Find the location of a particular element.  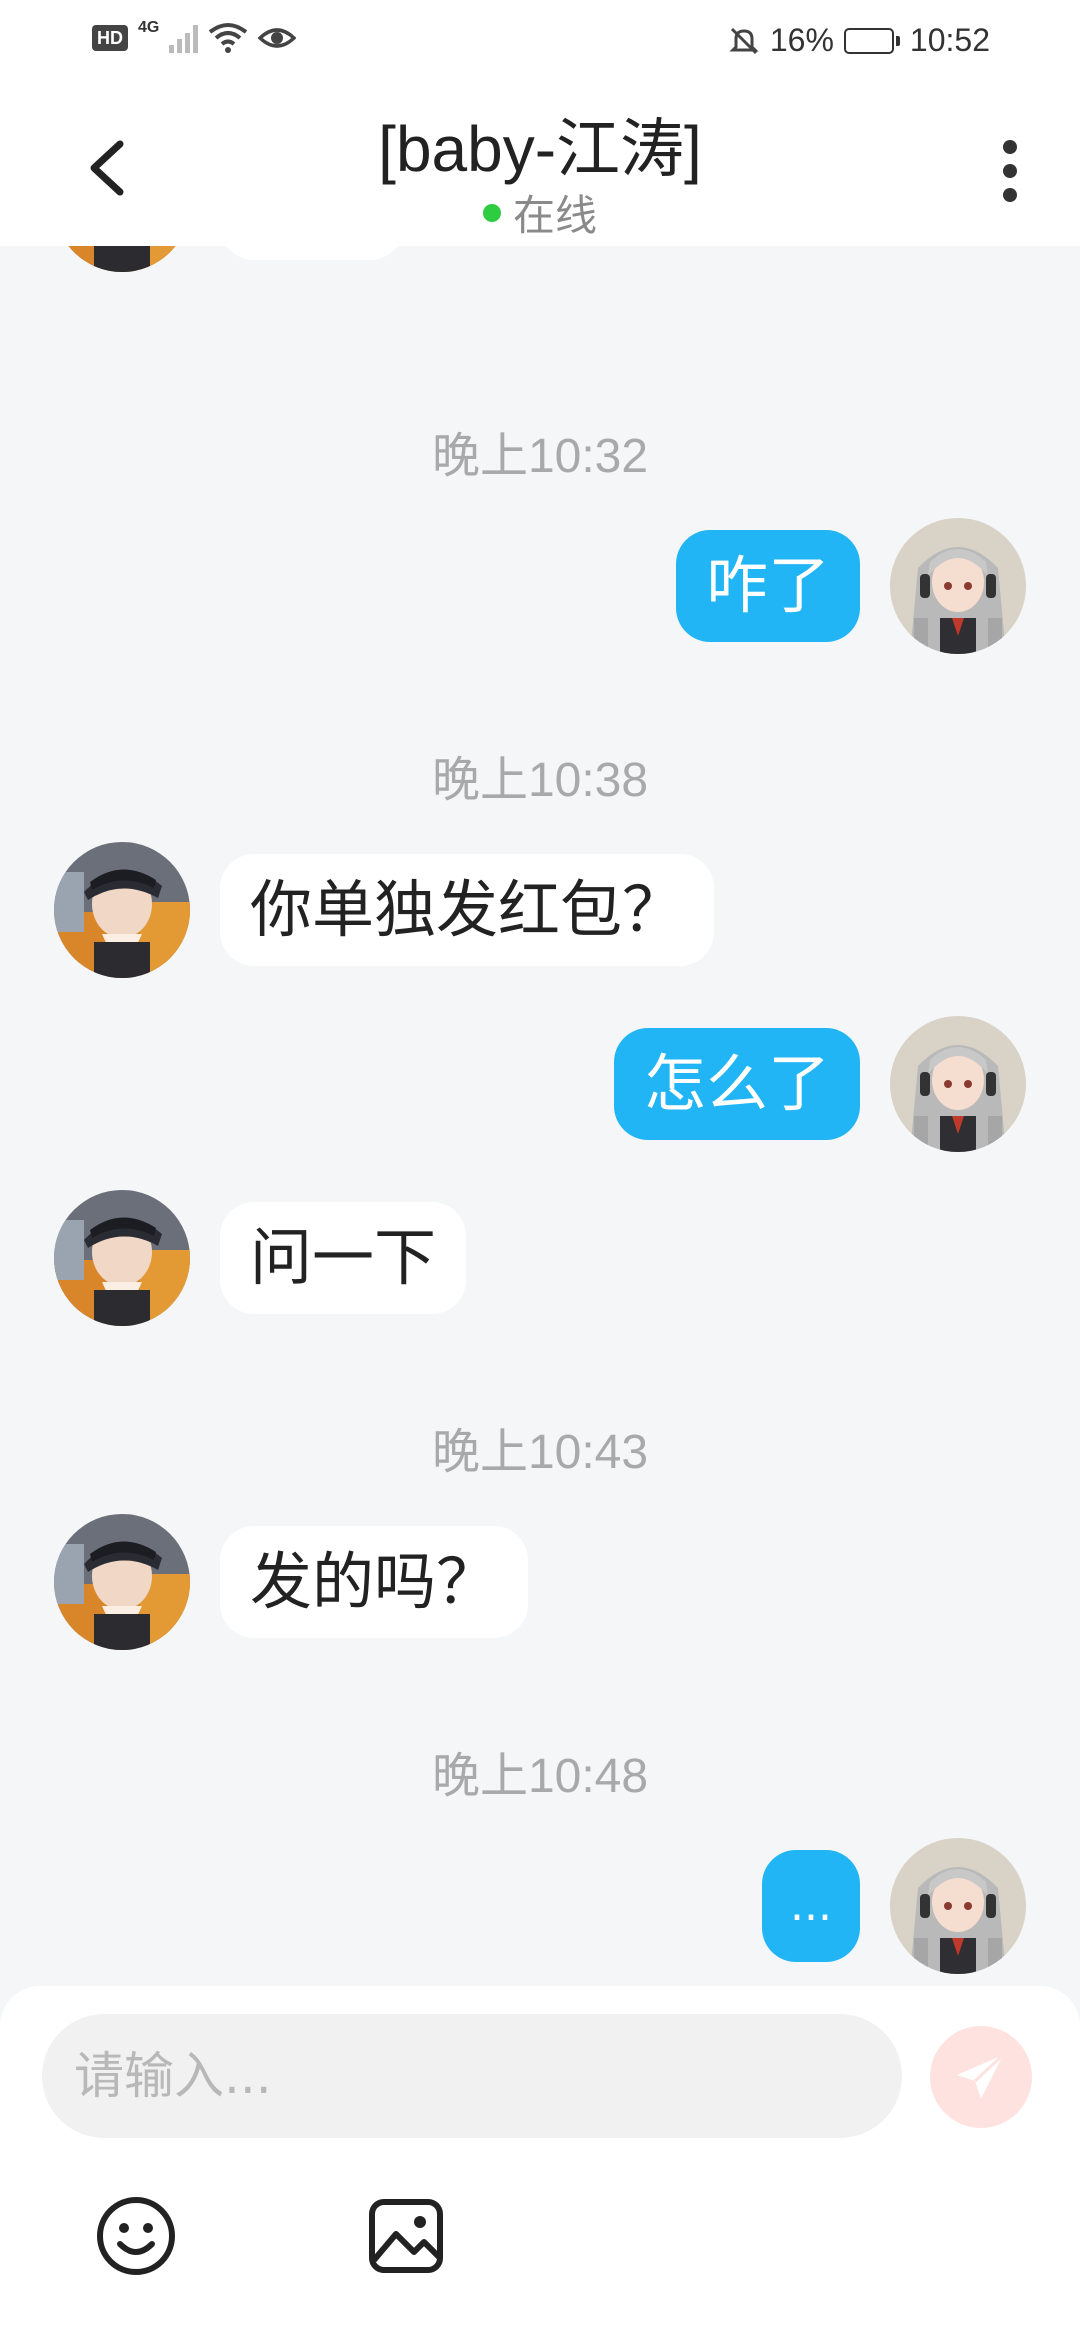

message-bubble: 你单独发红包？ is located at coordinates (467, 910).